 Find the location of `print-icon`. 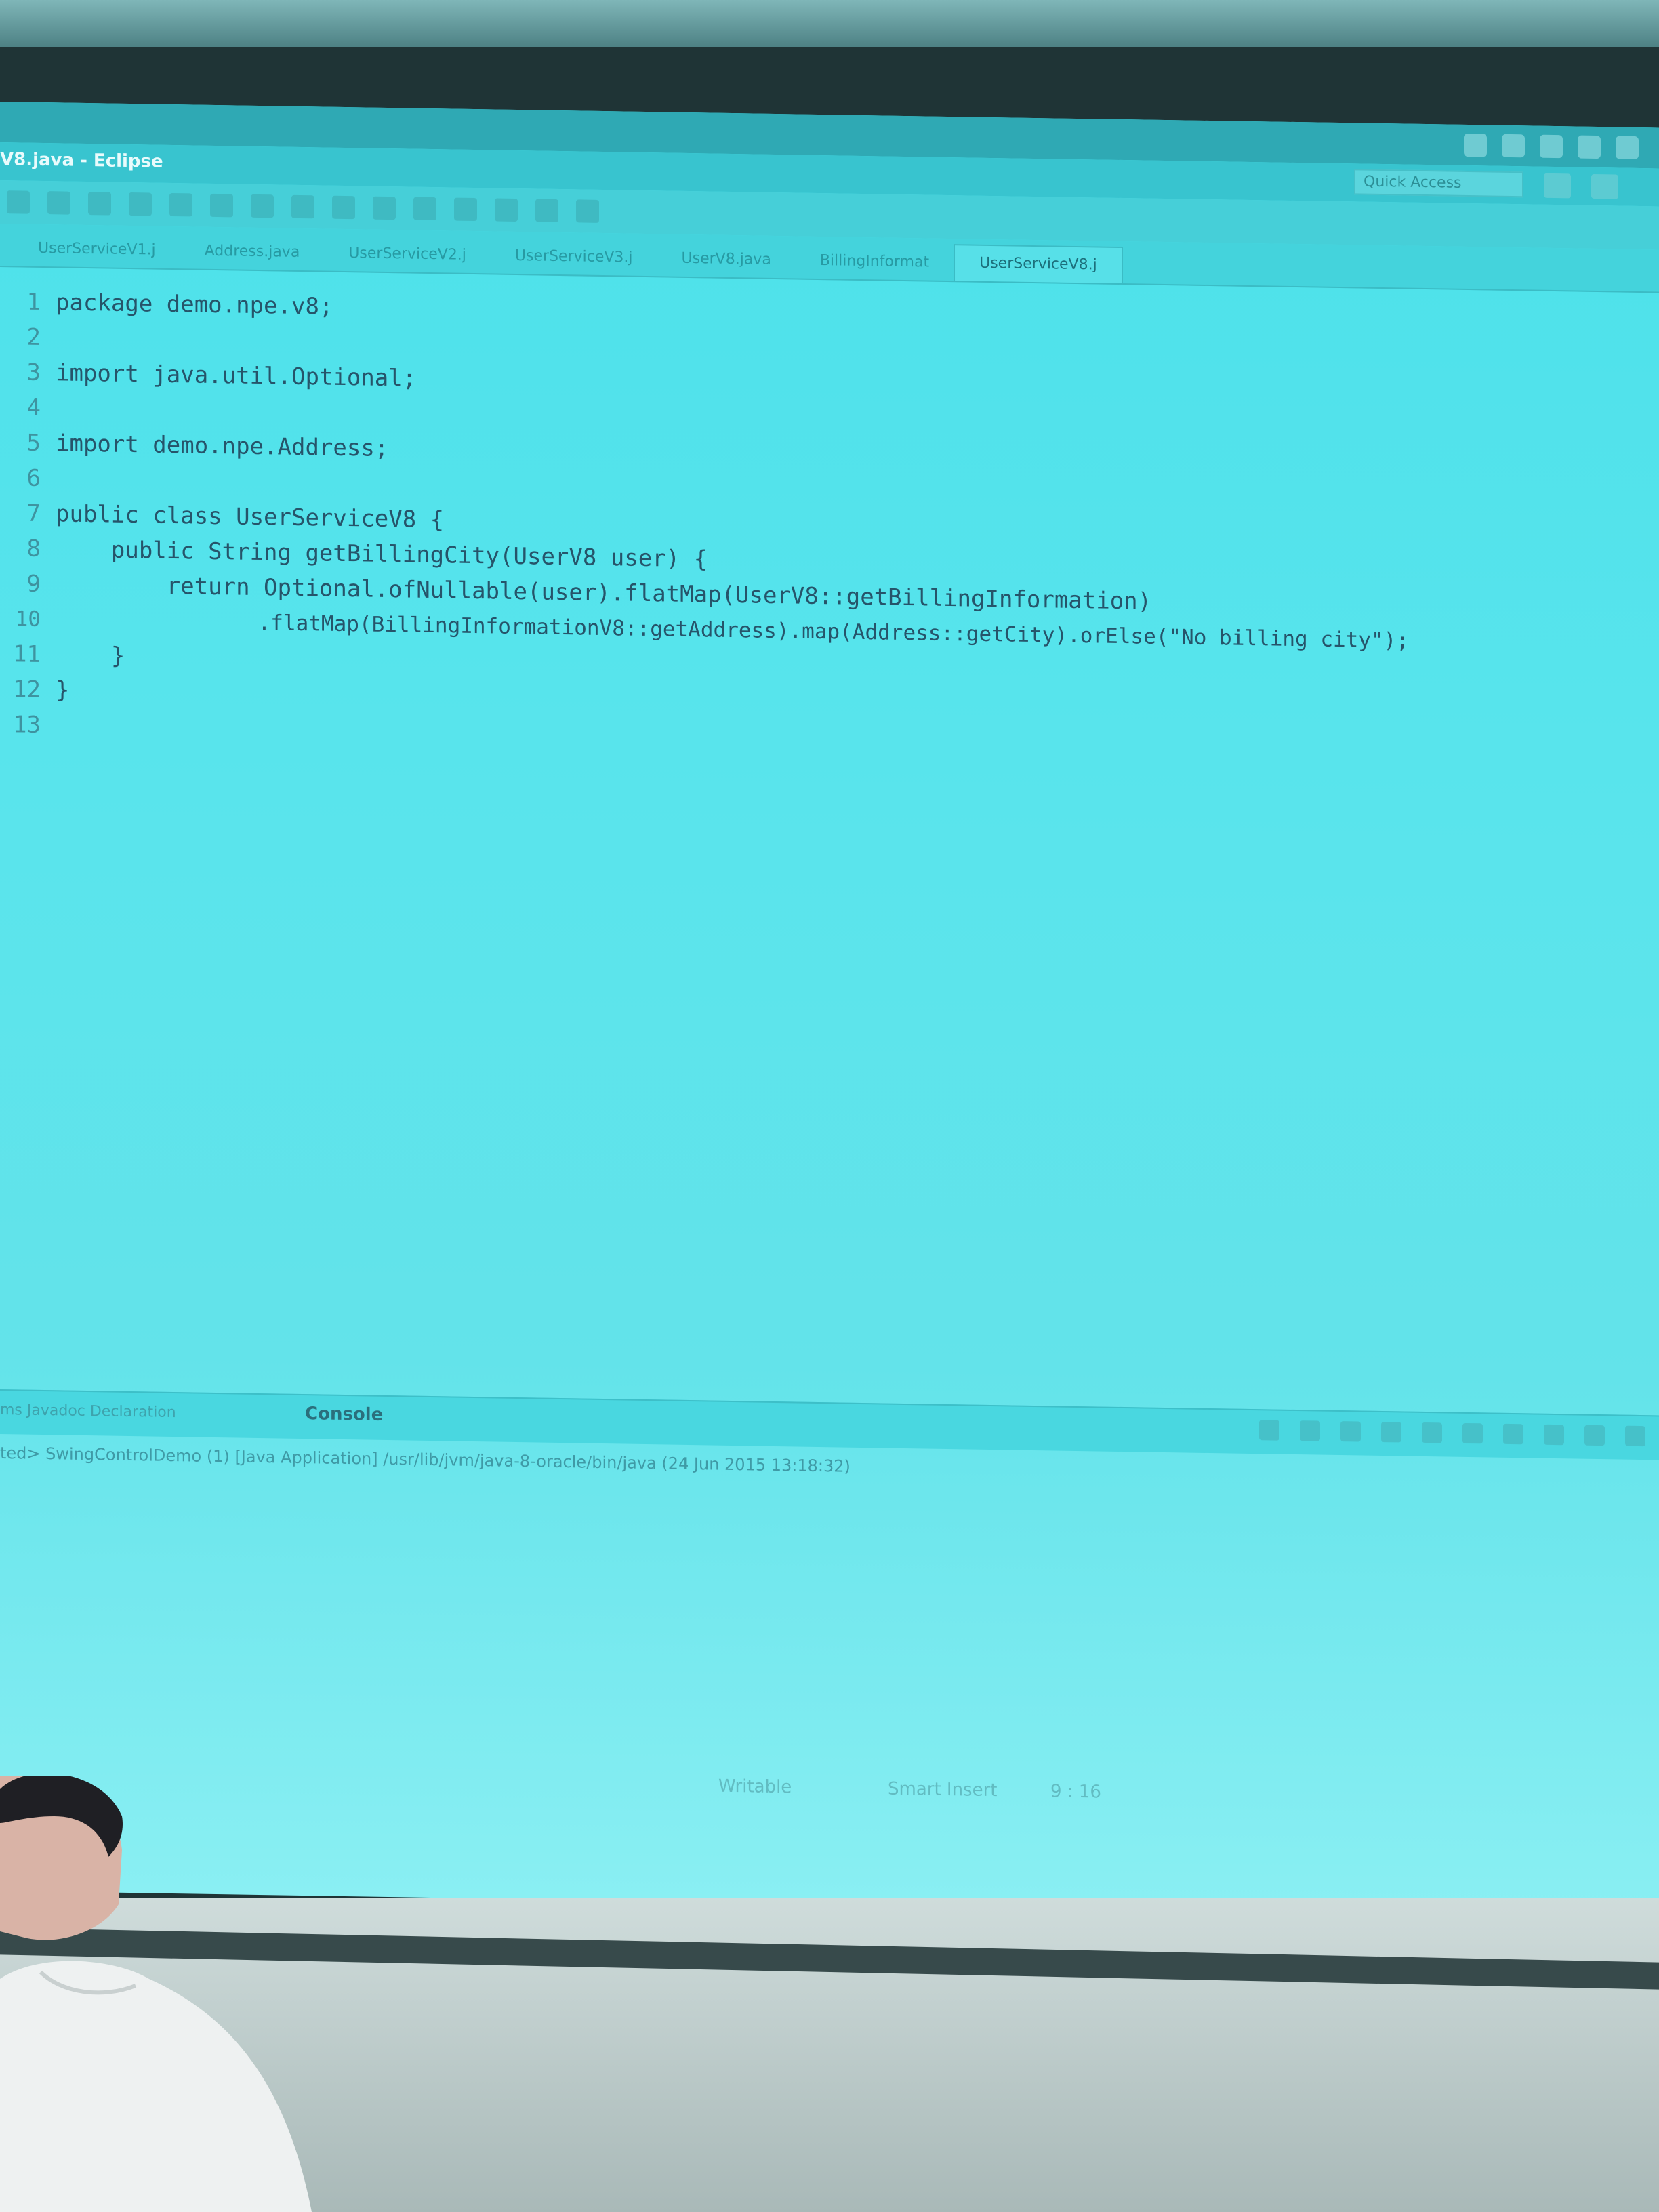

print-icon is located at coordinates (100, 204).